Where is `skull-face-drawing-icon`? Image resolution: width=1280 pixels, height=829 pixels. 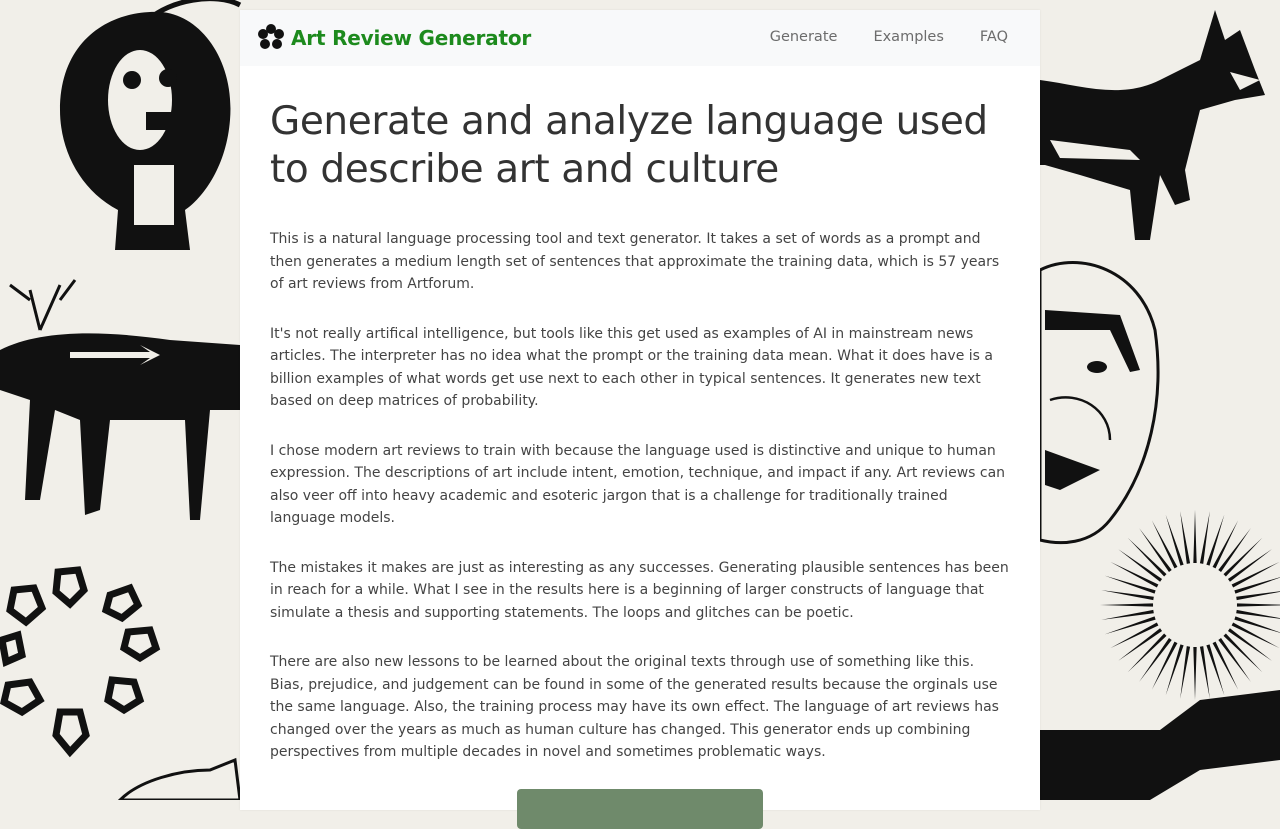 skull-face-drawing-icon is located at coordinates (151, 125).